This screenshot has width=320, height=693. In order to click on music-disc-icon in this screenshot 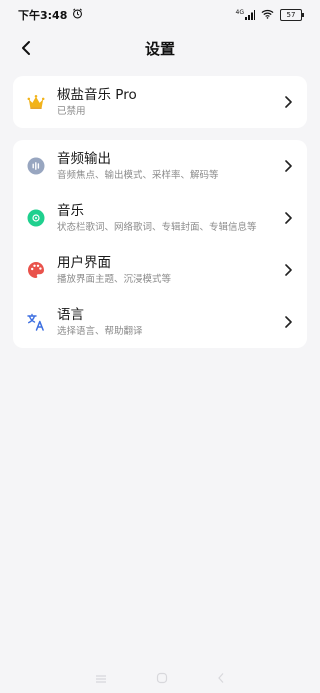, I will do `click(36, 218)`.